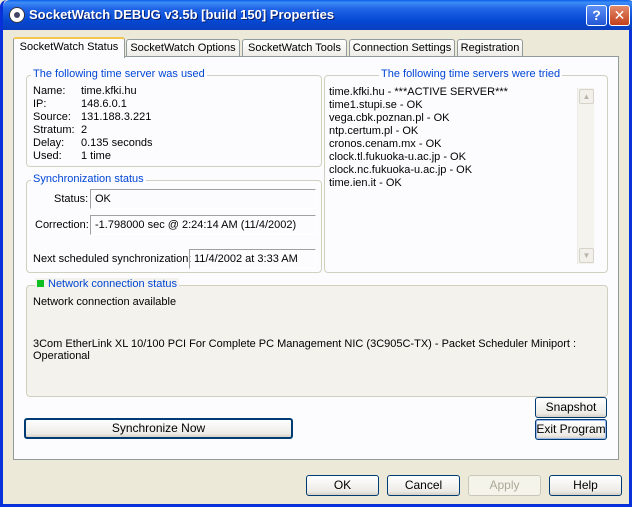 Image resolution: width=632 pixels, height=507 pixels. What do you see at coordinates (586, 255) in the screenshot?
I see `scroll-down-icon: ▼` at bounding box center [586, 255].